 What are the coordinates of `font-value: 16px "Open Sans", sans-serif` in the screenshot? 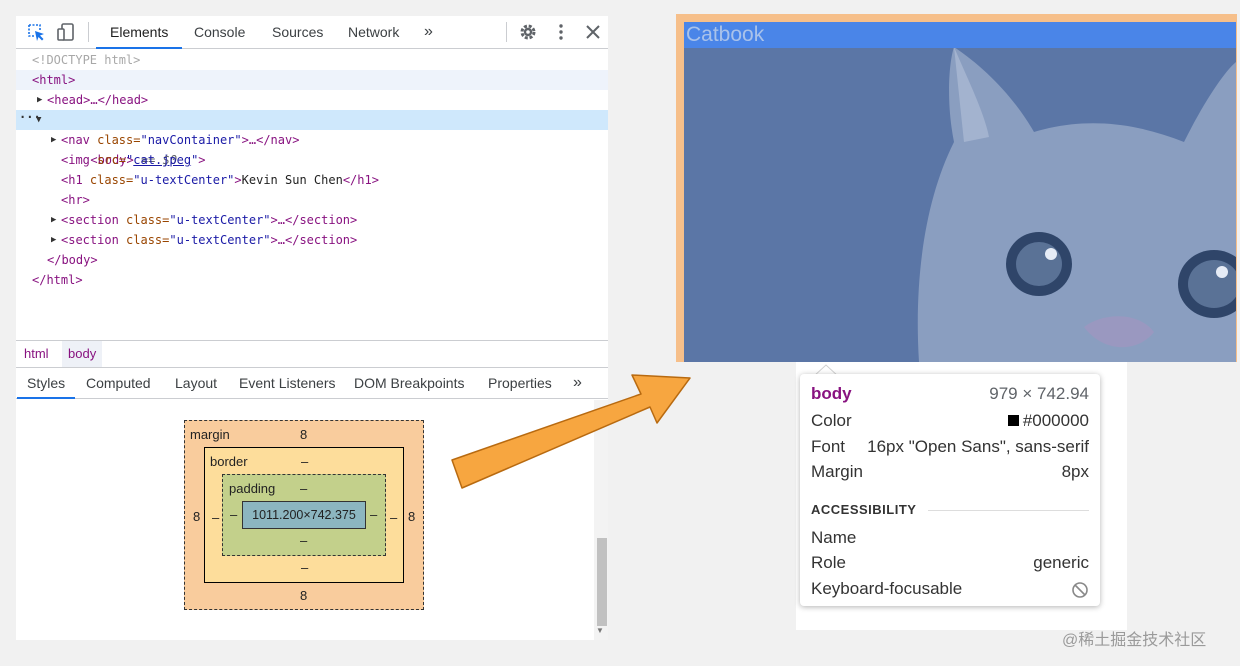 It's located at (978, 446).